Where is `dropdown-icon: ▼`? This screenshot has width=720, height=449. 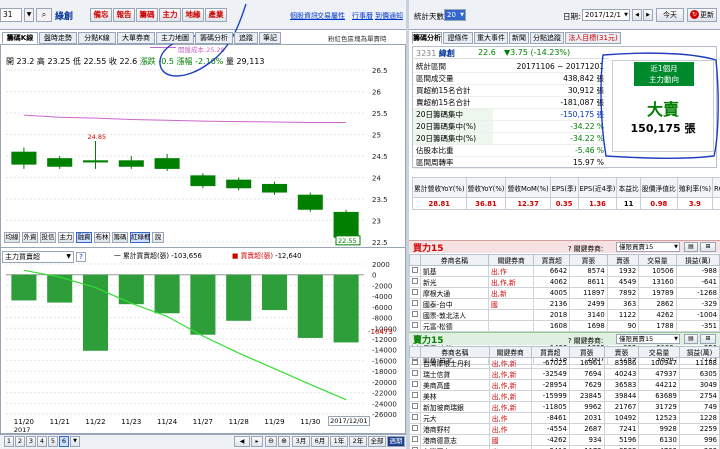 dropdown-icon: ▼ is located at coordinates (29, 15).